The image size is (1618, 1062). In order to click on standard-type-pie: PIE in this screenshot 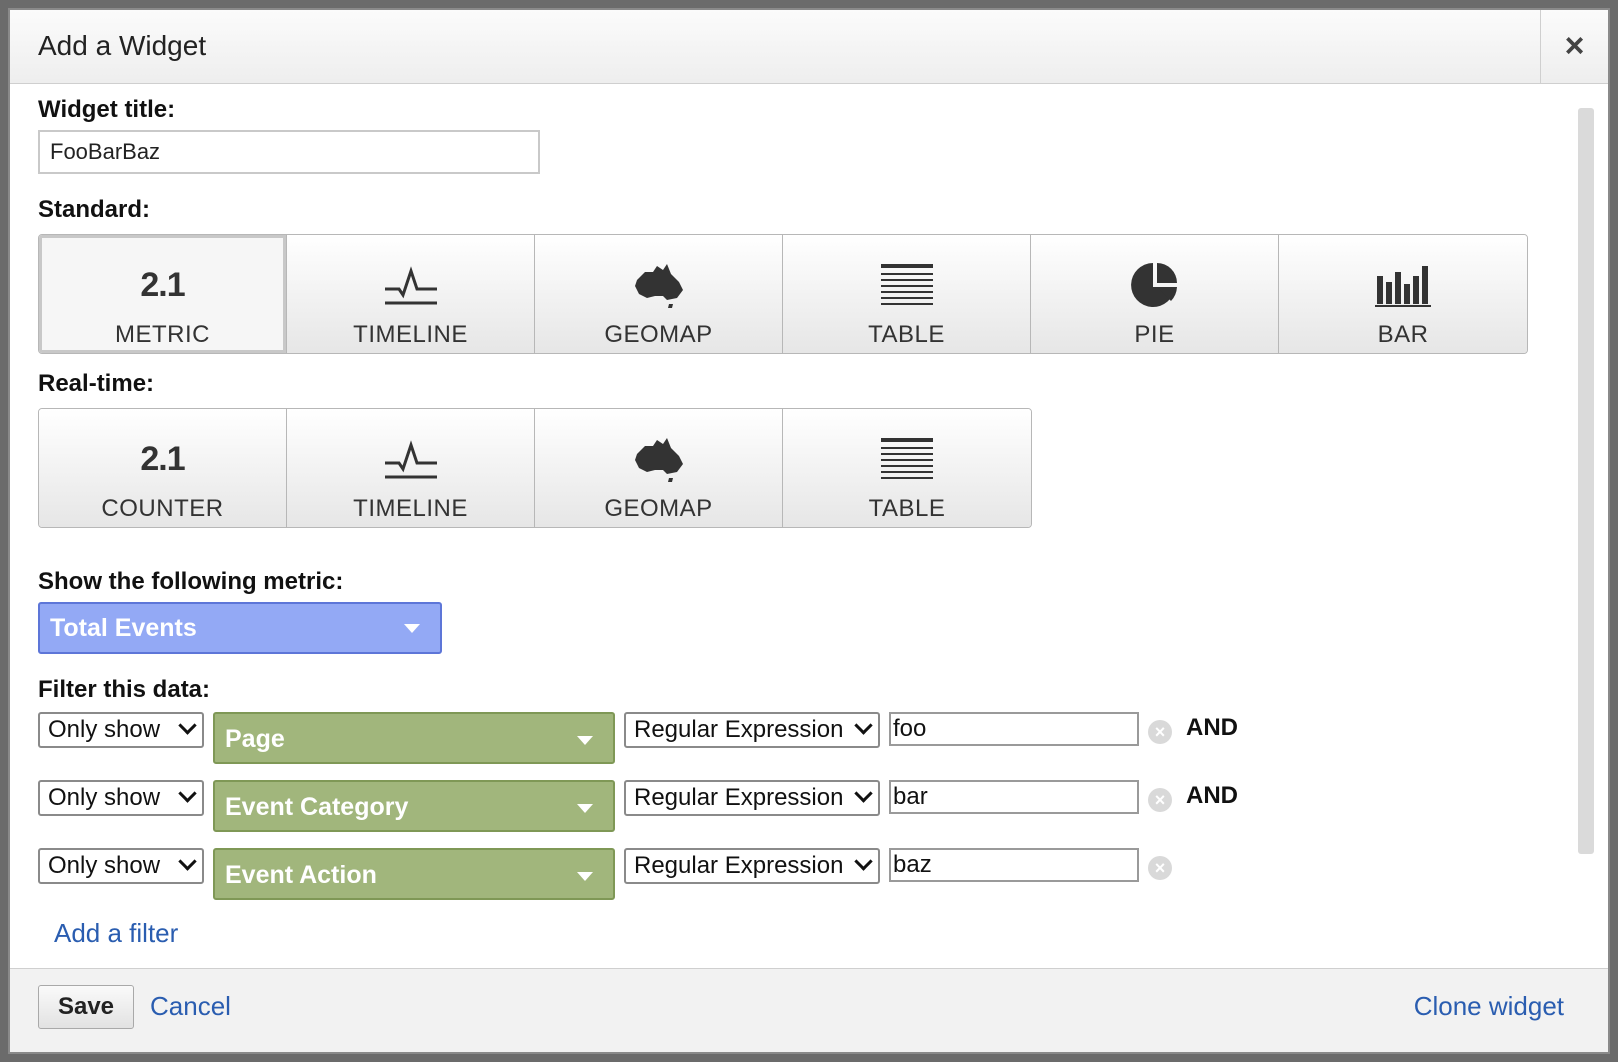, I will do `click(1155, 294)`.